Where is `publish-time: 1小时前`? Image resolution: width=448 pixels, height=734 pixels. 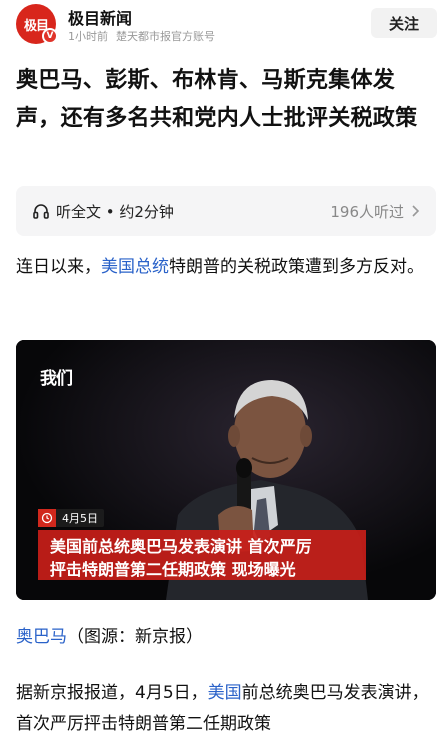
publish-time: 1小时前 is located at coordinates (88, 36).